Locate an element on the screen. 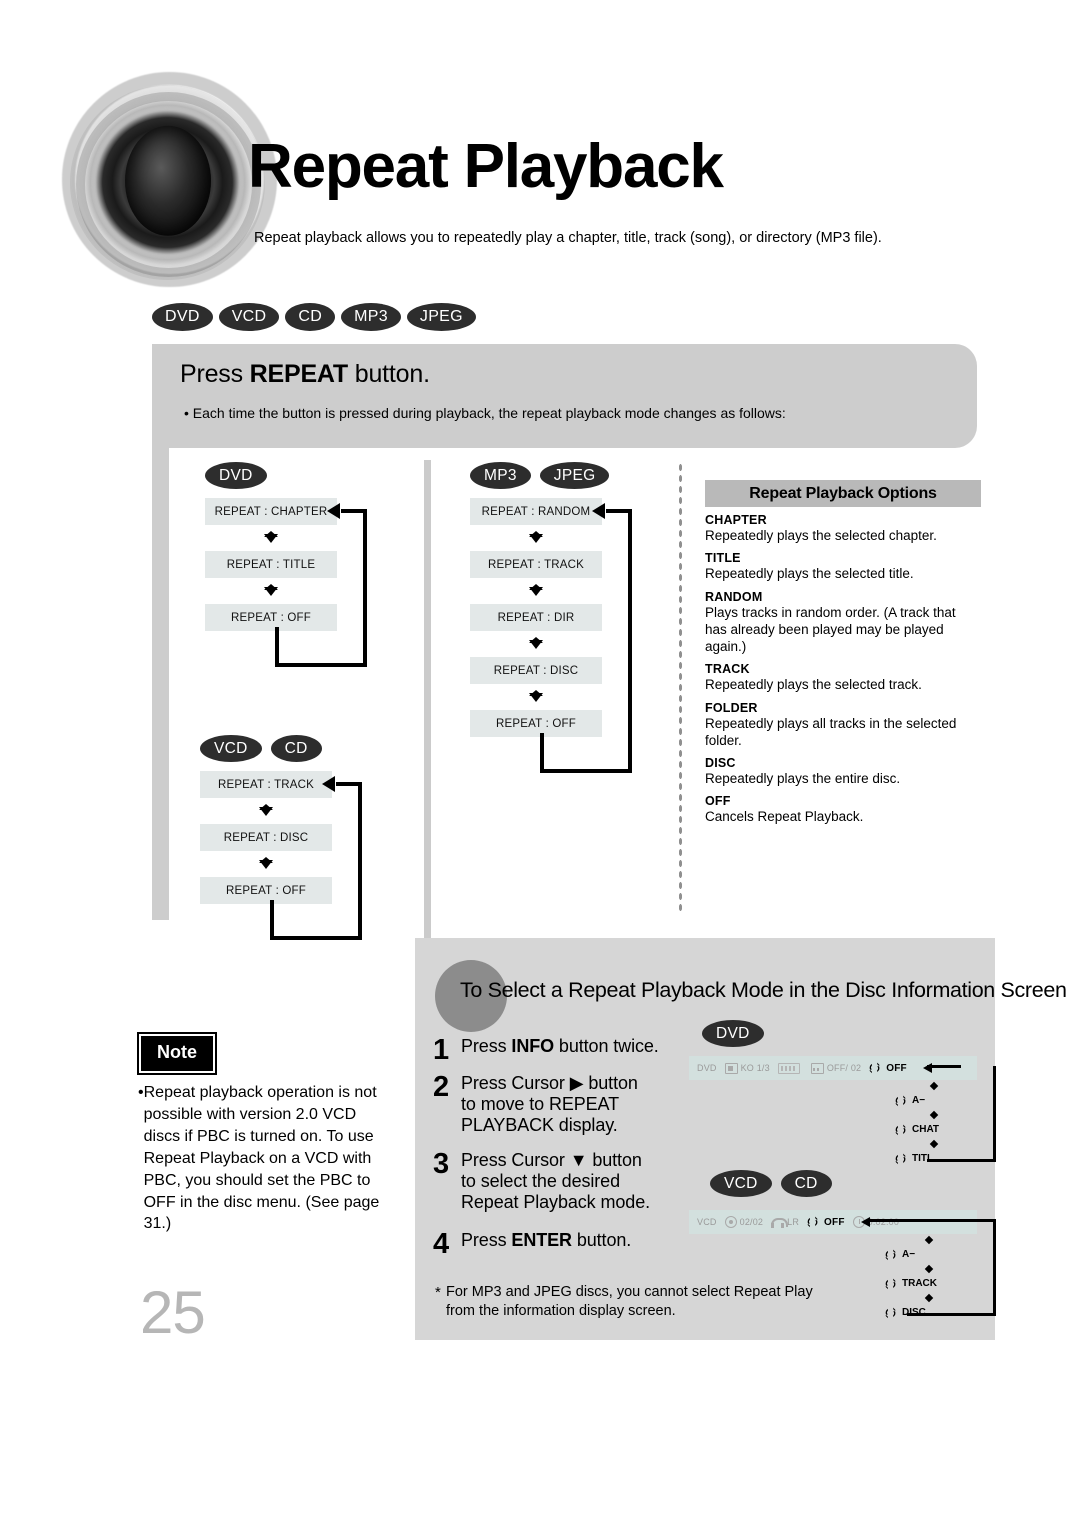 The width and height of the screenshot is (1080, 1528). osd-dvd-loop-arrow is located at coordinates (969, 1111).